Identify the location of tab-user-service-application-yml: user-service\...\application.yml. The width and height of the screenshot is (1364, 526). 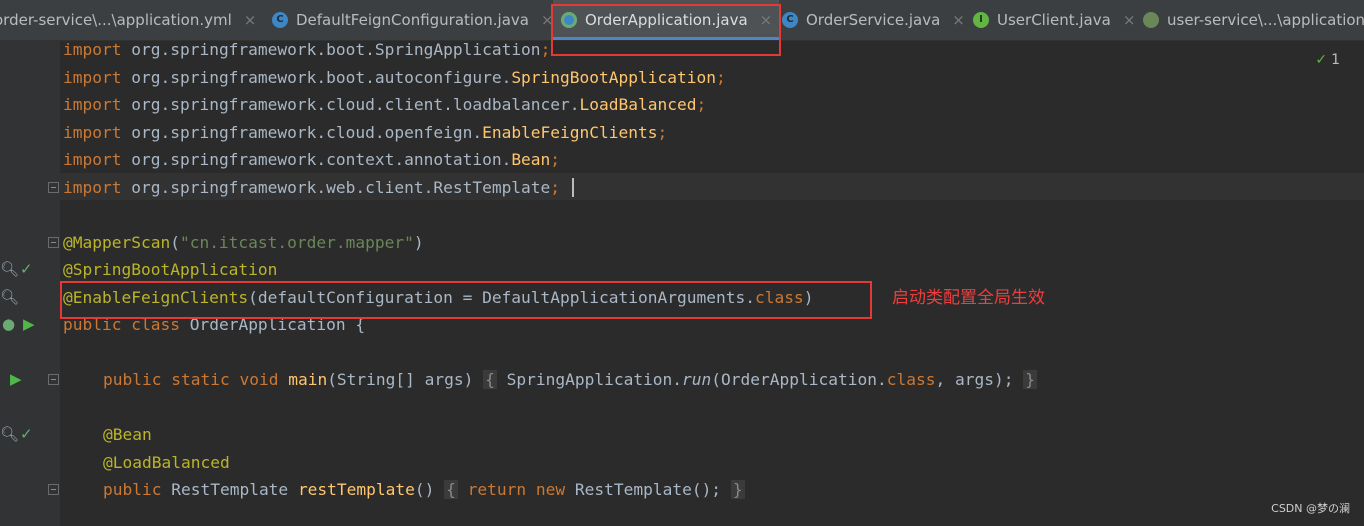
(1253, 20).